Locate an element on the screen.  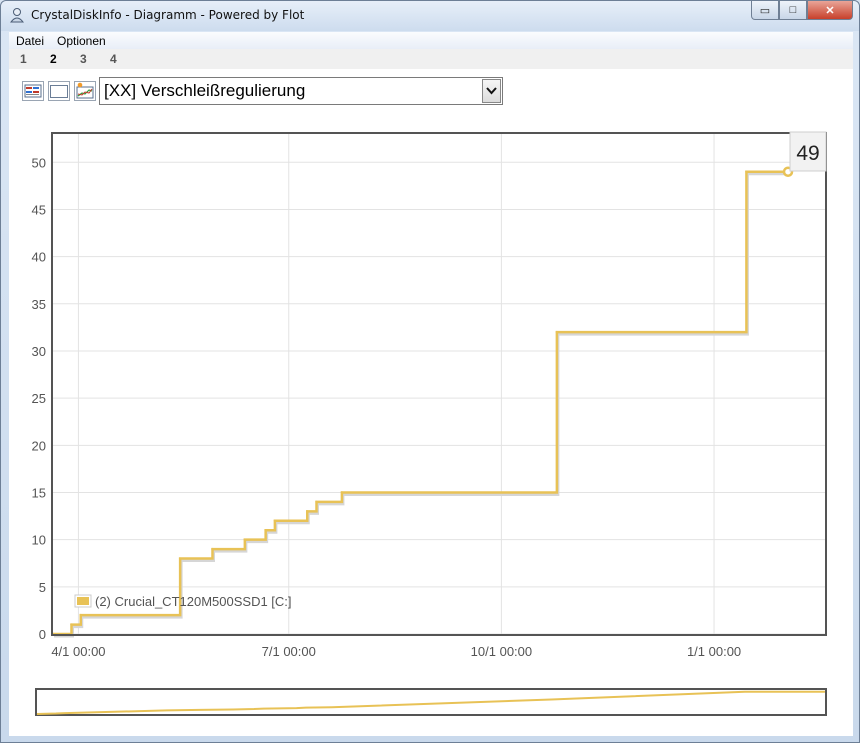
y-tick-label: 15 is located at coordinates (39, 492).